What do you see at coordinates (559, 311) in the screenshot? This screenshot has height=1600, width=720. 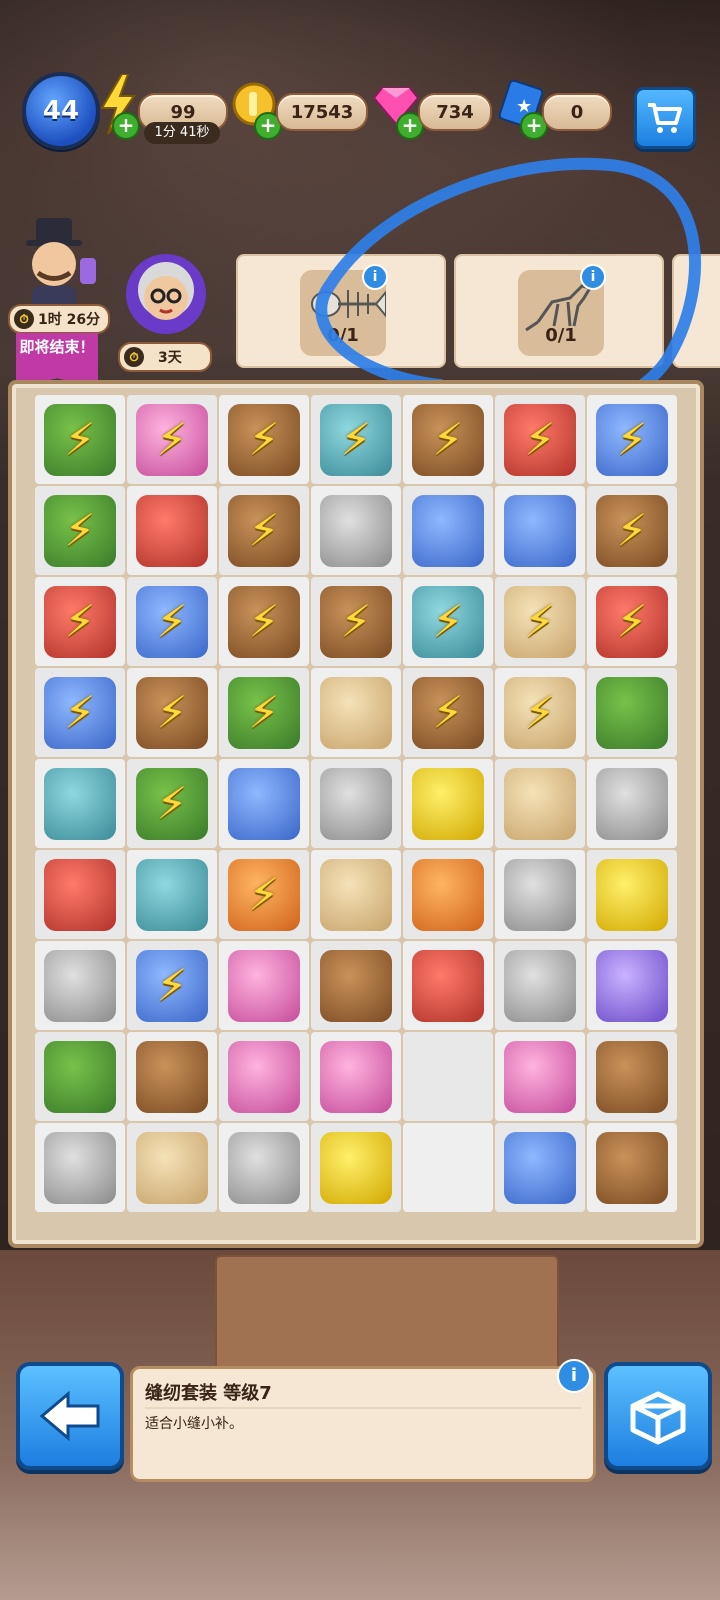 I see `quest-card-dinosaur-skeleton: 0/1 i` at bounding box center [559, 311].